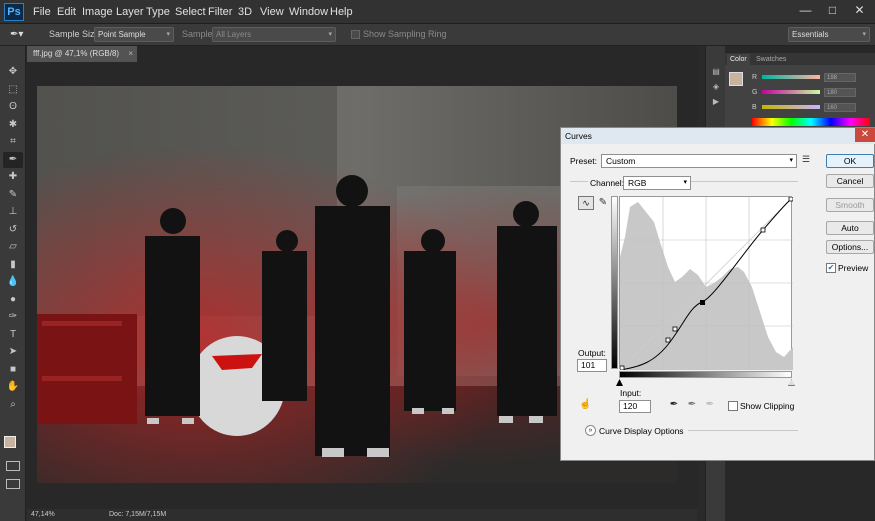 The image size is (875, 521). What do you see at coordinates (13, 352) in the screenshot?
I see `path-select-icon: ➤` at bounding box center [13, 352].